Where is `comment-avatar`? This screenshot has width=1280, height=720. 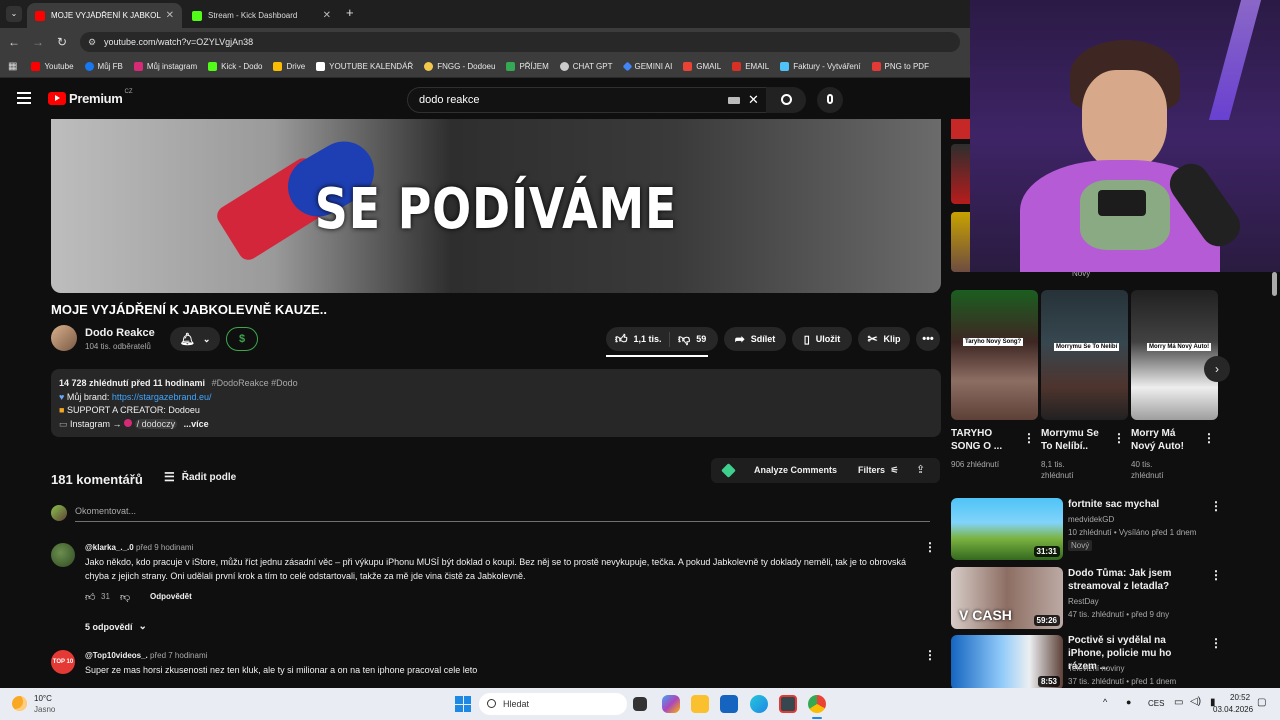 comment-avatar is located at coordinates (63, 555).